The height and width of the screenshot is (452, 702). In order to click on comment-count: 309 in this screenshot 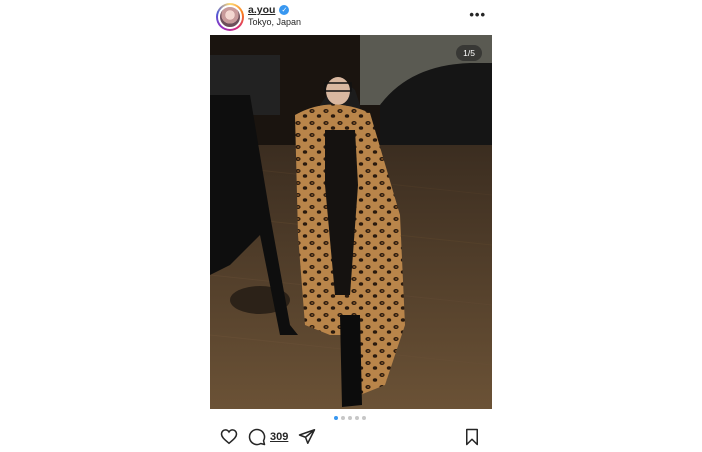, I will do `click(279, 437)`.